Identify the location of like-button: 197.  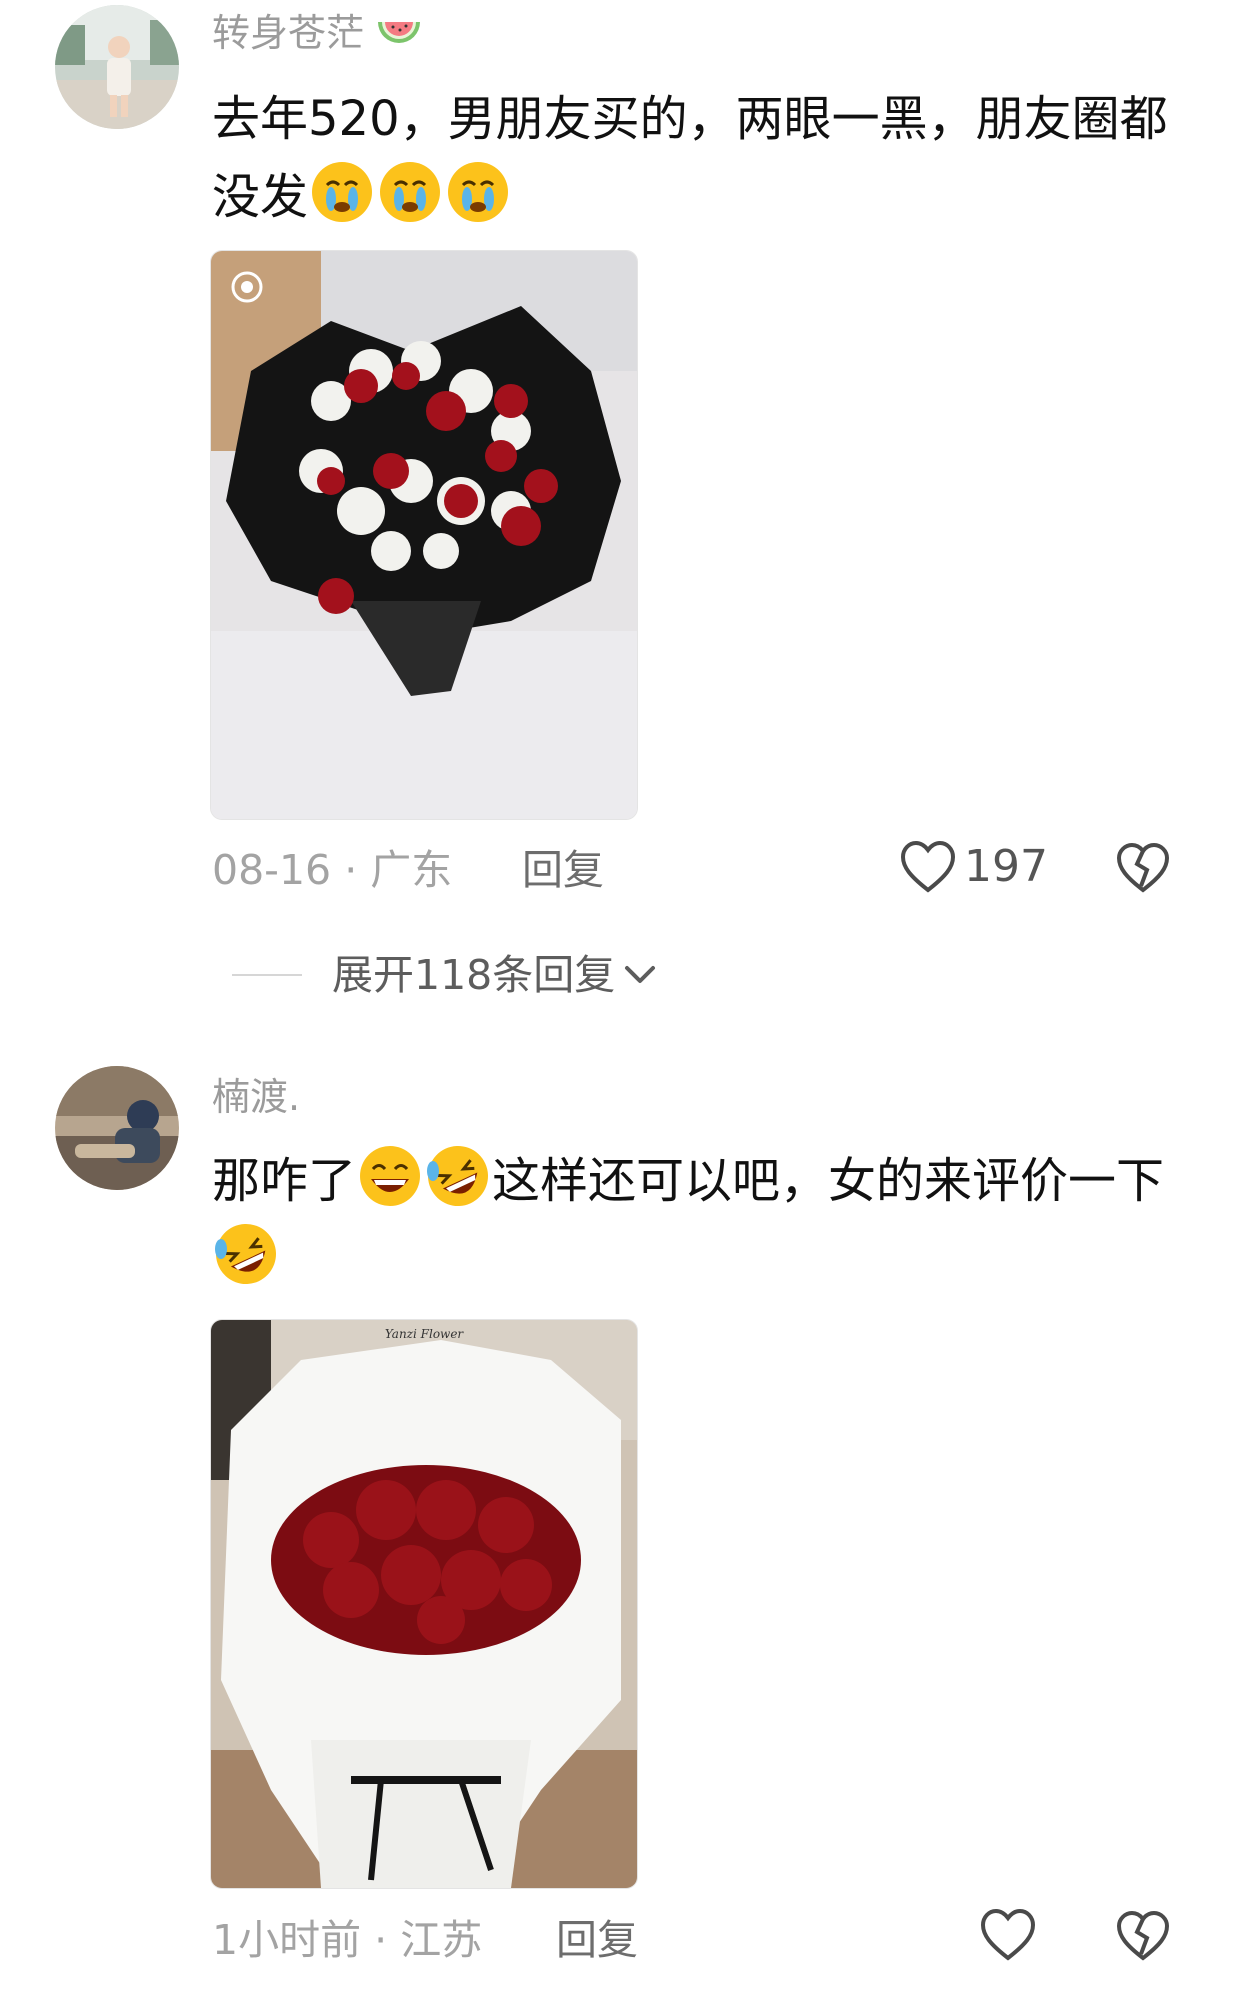
(974, 867).